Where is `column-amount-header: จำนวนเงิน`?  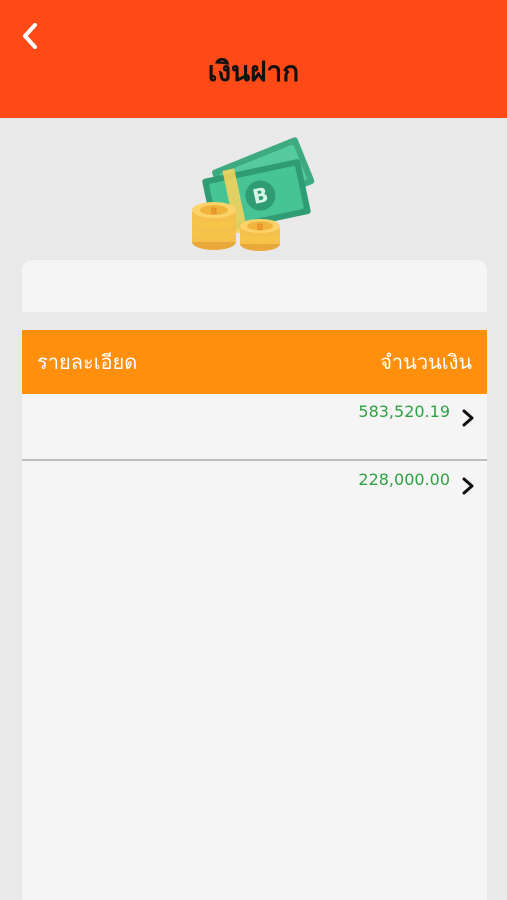
column-amount-header: จำนวนเงิน is located at coordinates (426, 362).